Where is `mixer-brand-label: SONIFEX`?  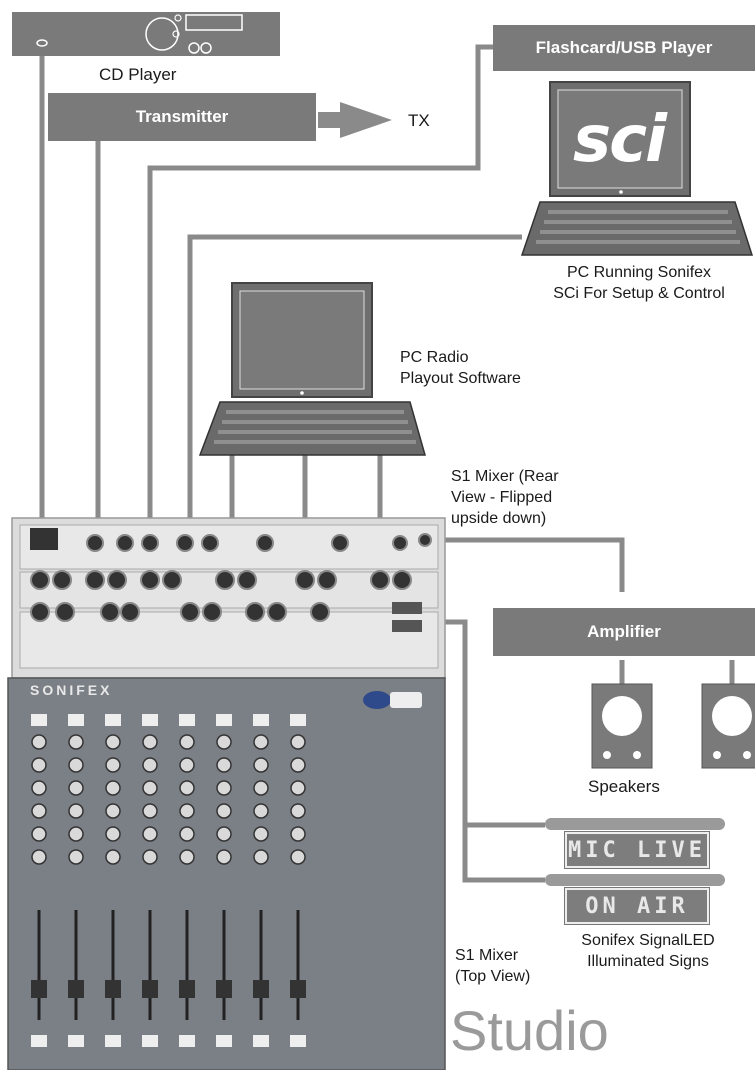
mixer-brand-label: SONIFEX is located at coordinates (71, 690).